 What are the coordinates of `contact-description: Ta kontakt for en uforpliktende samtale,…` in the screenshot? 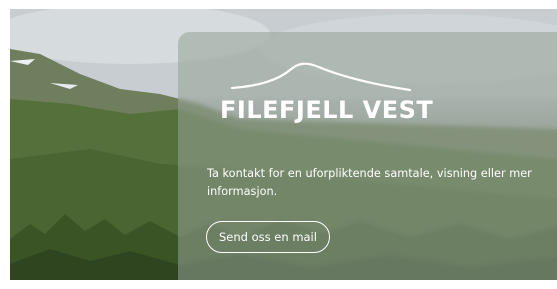 It's located at (369, 182).